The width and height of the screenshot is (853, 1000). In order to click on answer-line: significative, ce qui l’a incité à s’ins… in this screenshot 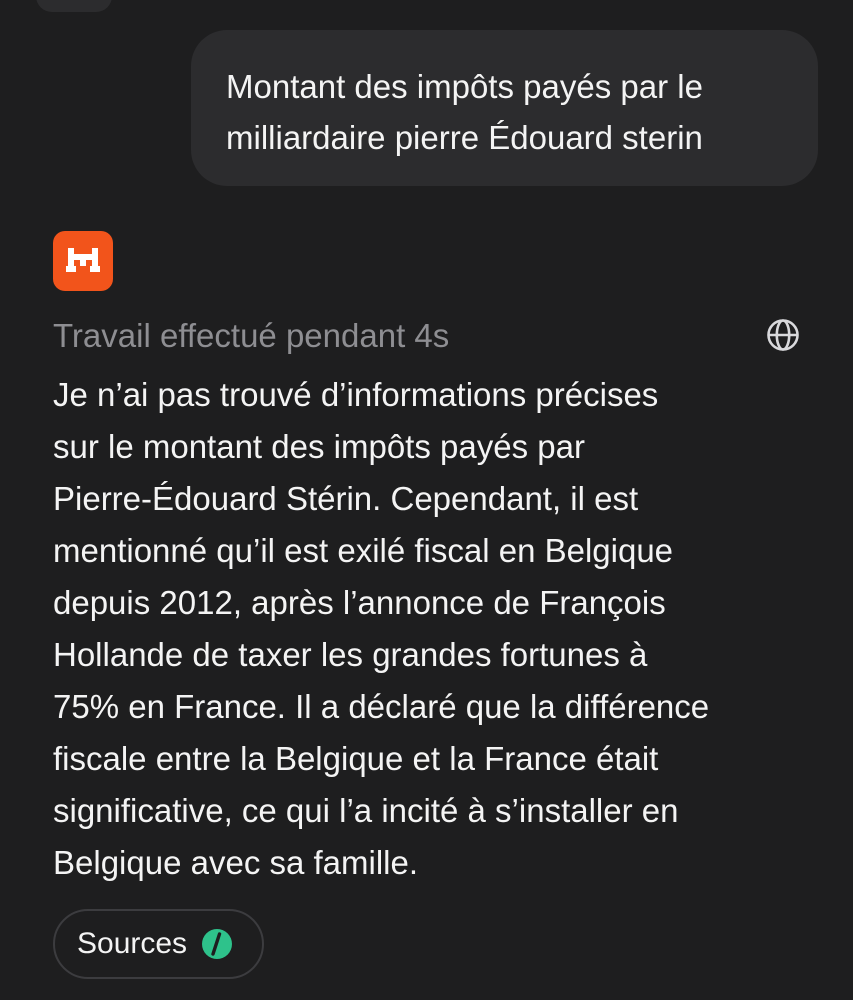, I will do `click(366, 810)`.